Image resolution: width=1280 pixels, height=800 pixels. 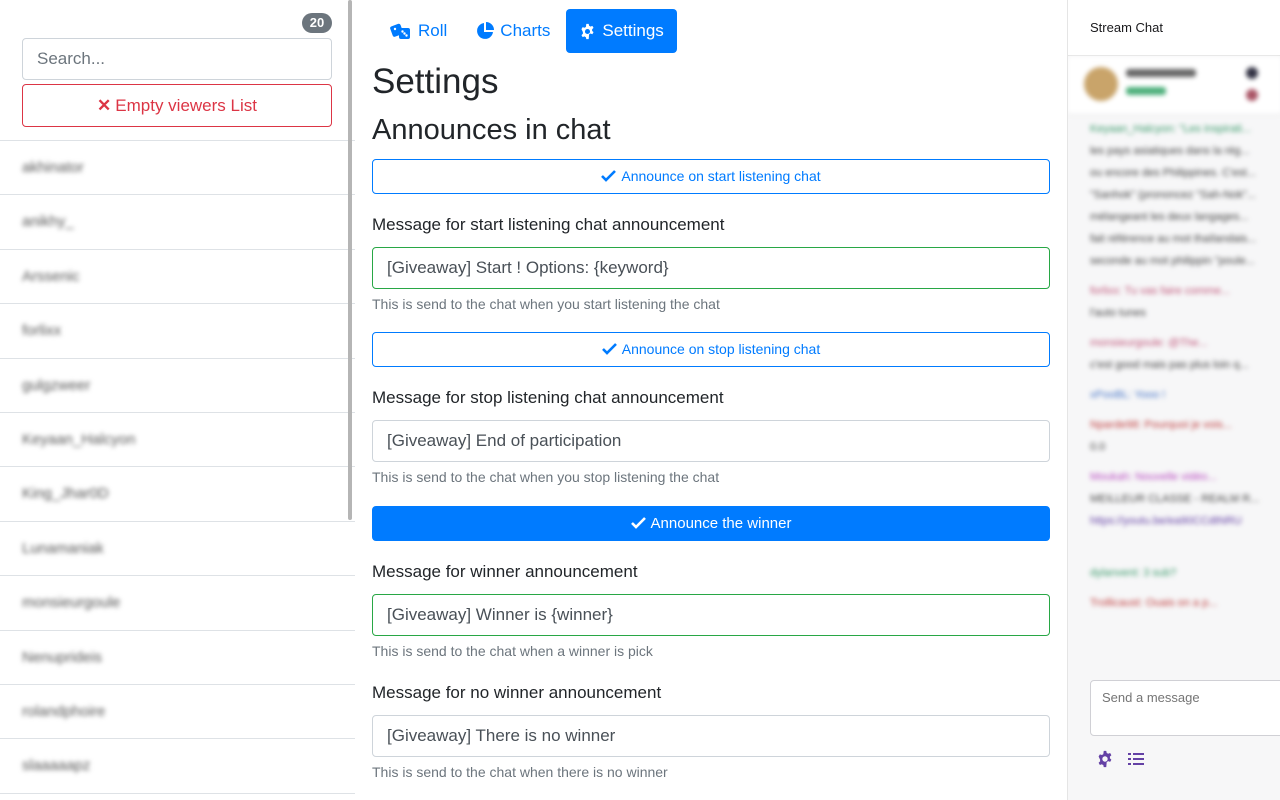 I want to click on gear-icon, so click(x=587, y=31).